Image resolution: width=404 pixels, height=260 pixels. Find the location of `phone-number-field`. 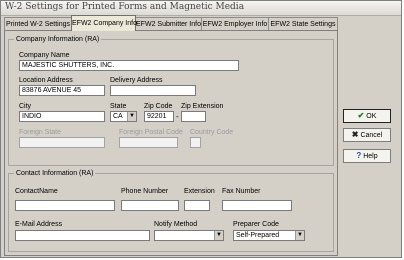

phone-number-field is located at coordinates (150, 205).